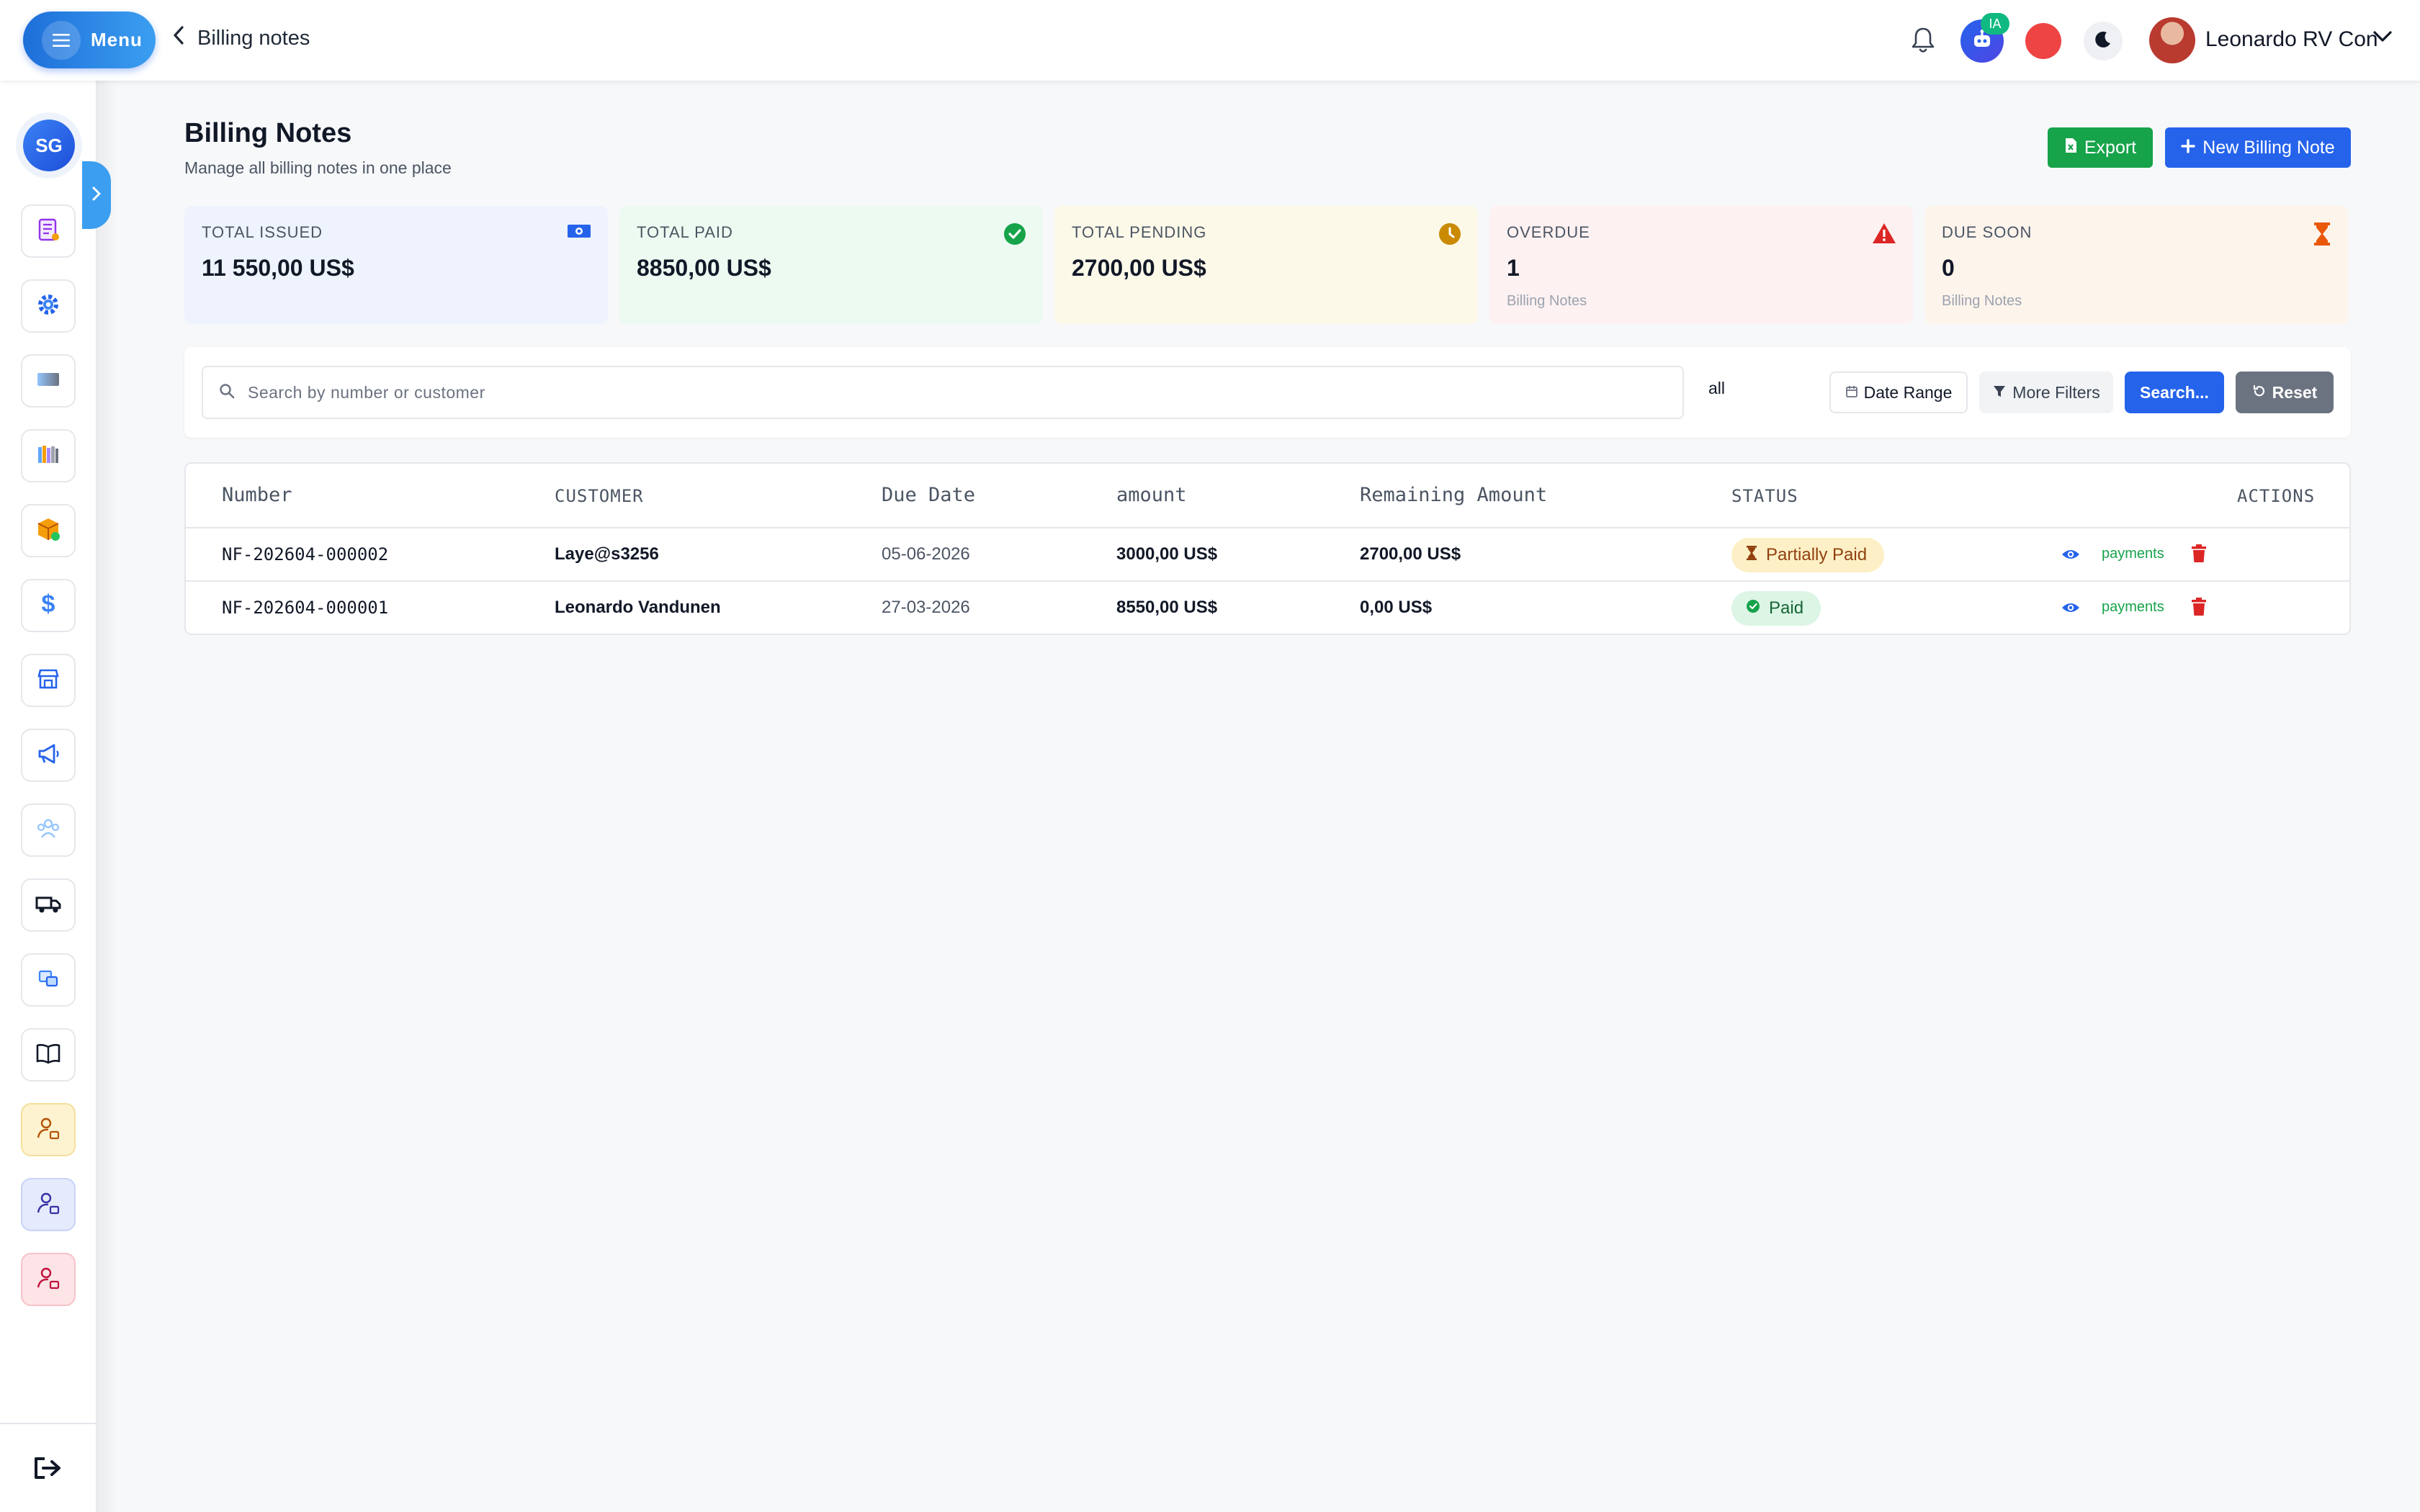  Describe the element at coordinates (579, 233) in the screenshot. I see `money-icon` at that location.